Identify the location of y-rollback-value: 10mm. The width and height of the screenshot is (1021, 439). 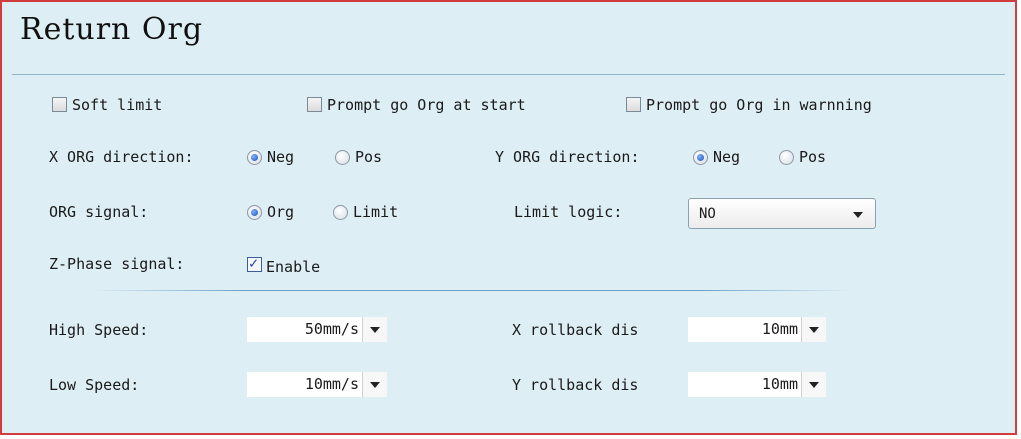
(779, 384).